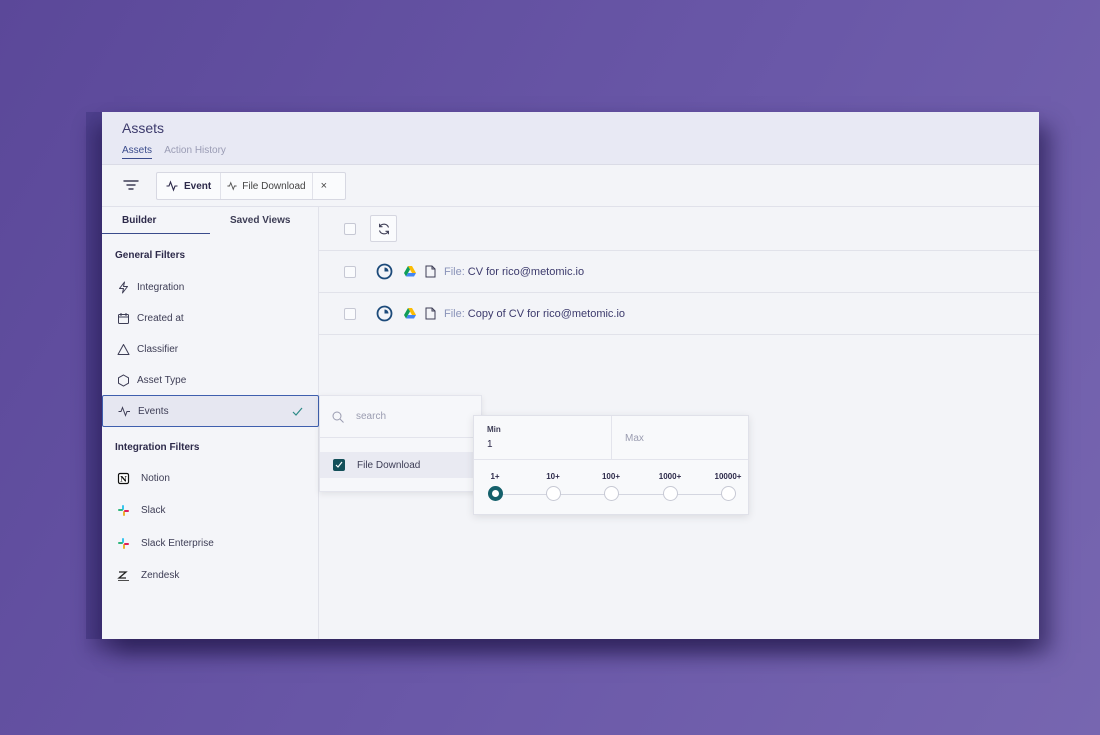  Describe the element at coordinates (400, 417) in the screenshot. I see `event-search: search` at that location.